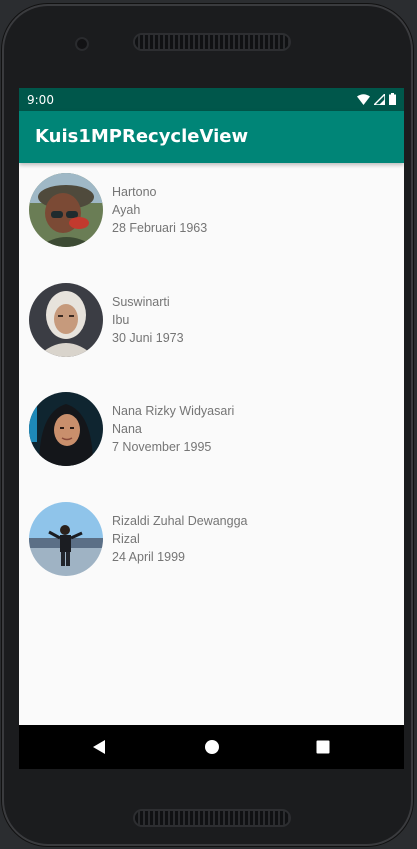 Image resolution: width=417 pixels, height=849 pixels. Describe the element at coordinates (148, 557) in the screenshot. I see `item-date: 24 April 1999` at that location.